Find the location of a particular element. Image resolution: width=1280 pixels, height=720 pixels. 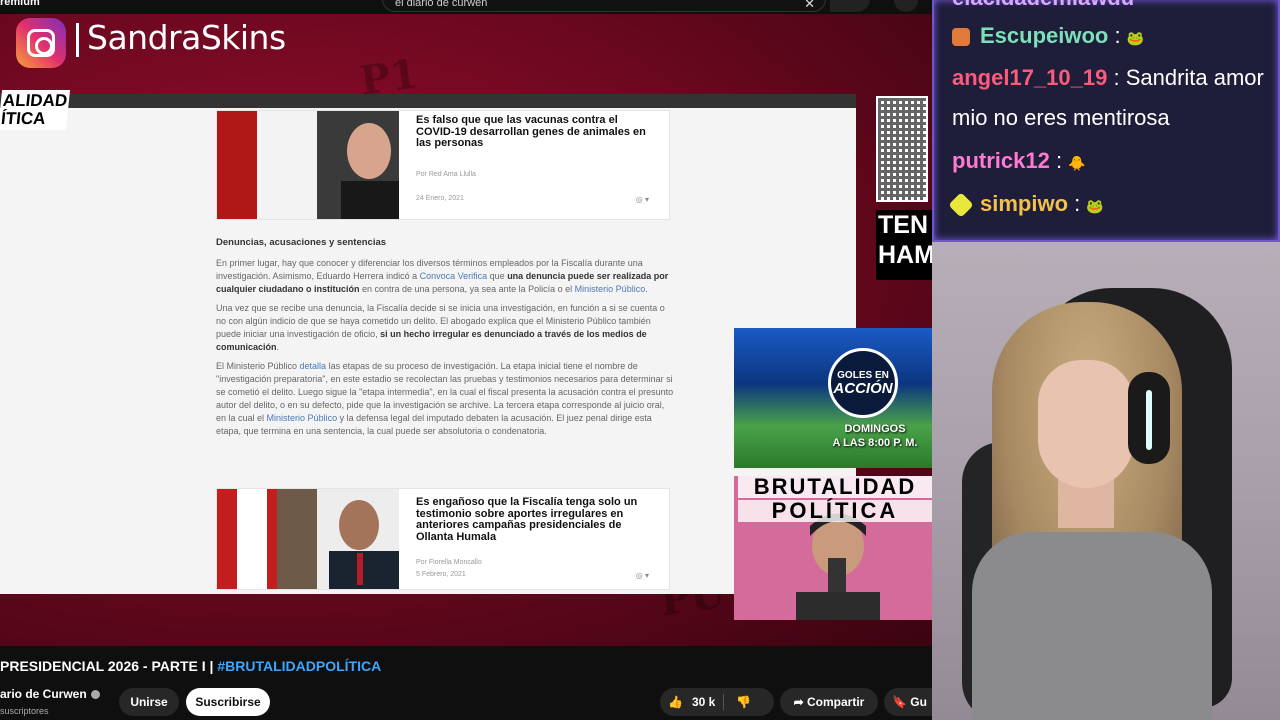

divider is located at coordinates (723, 702).